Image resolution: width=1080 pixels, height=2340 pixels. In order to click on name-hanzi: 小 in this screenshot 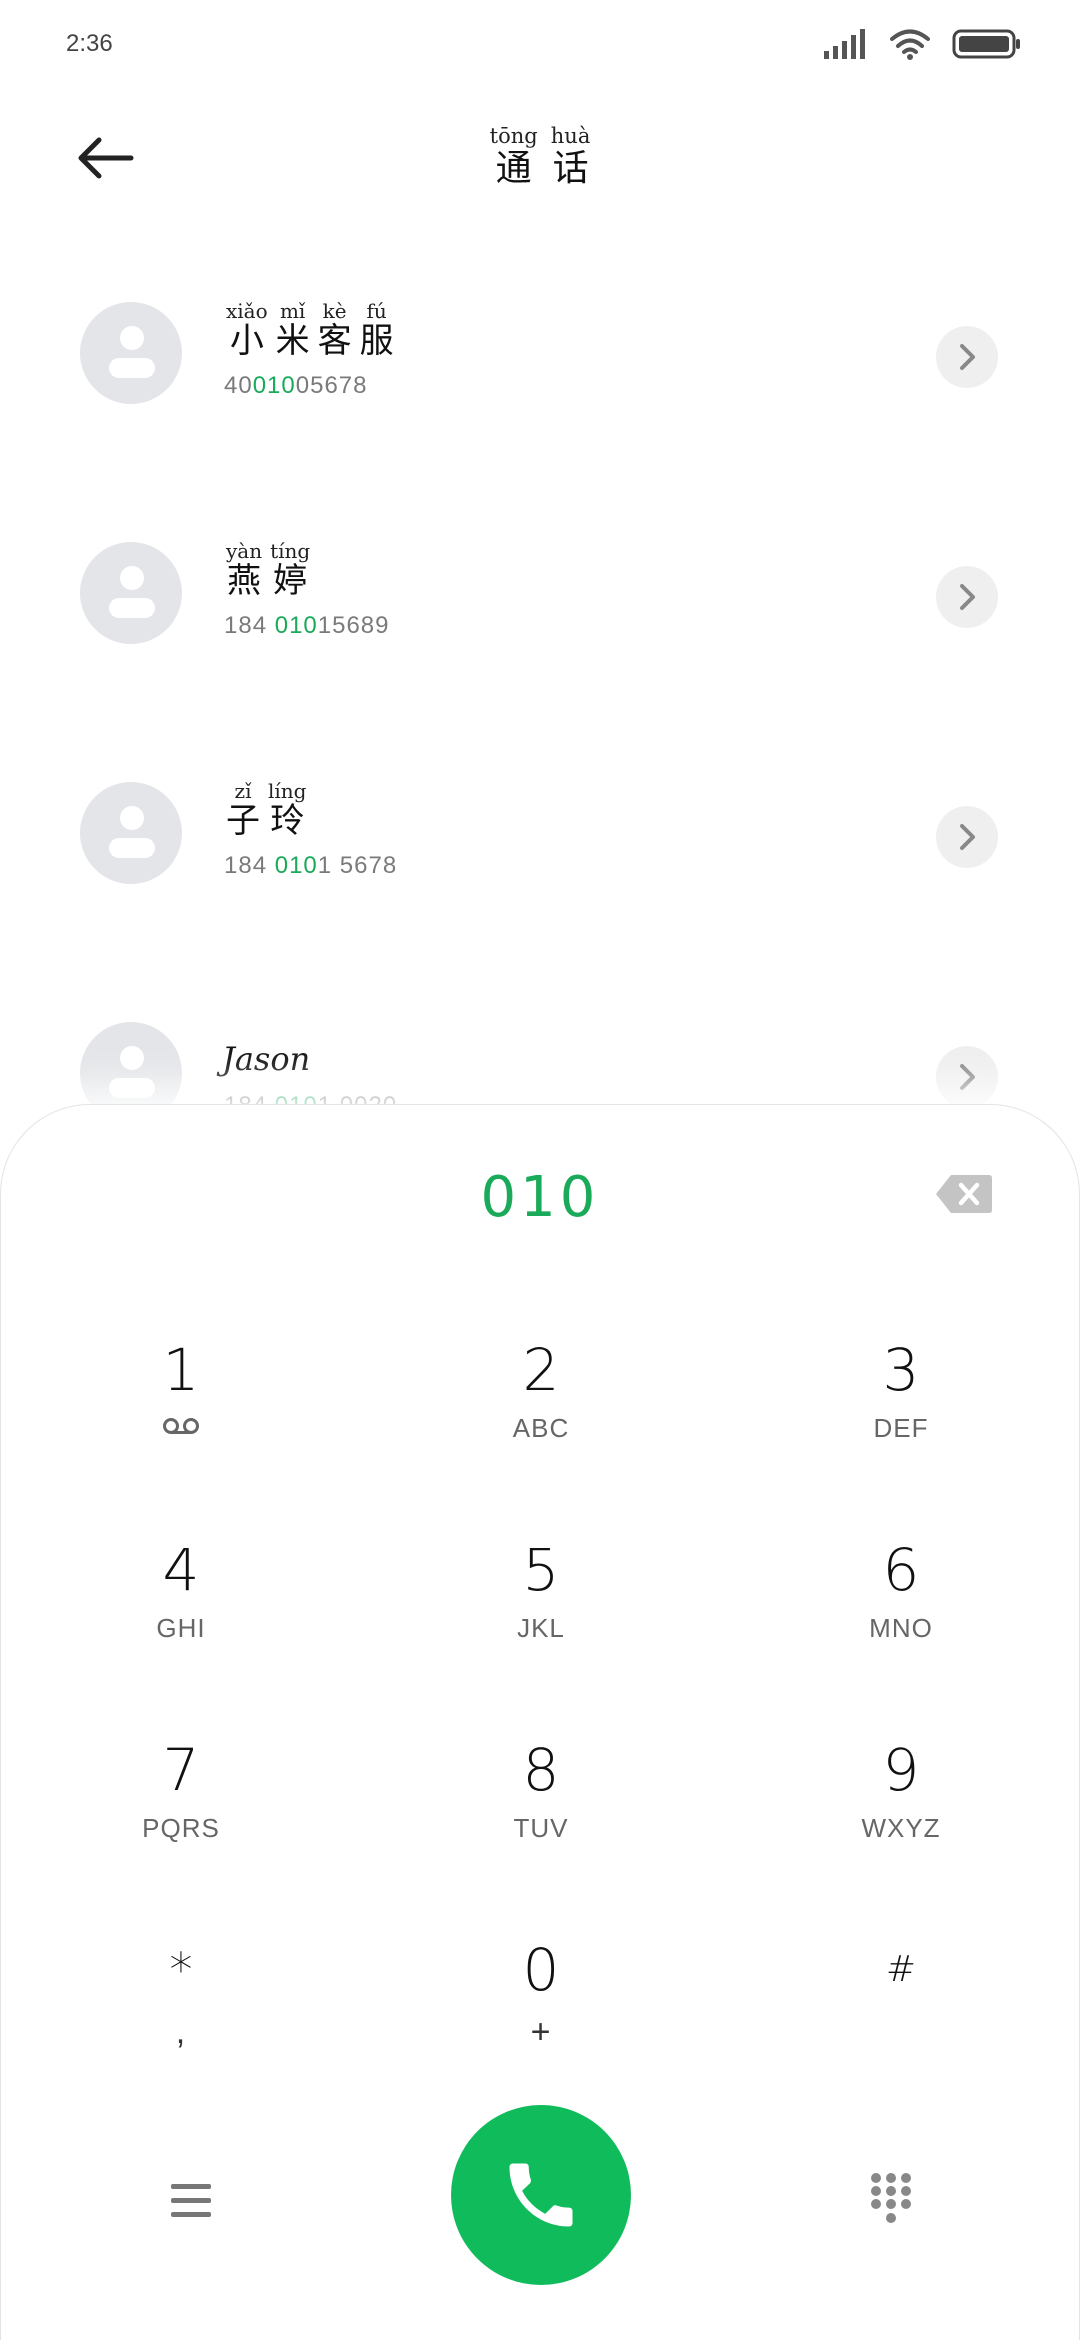, I will do `click(246, 341)`.